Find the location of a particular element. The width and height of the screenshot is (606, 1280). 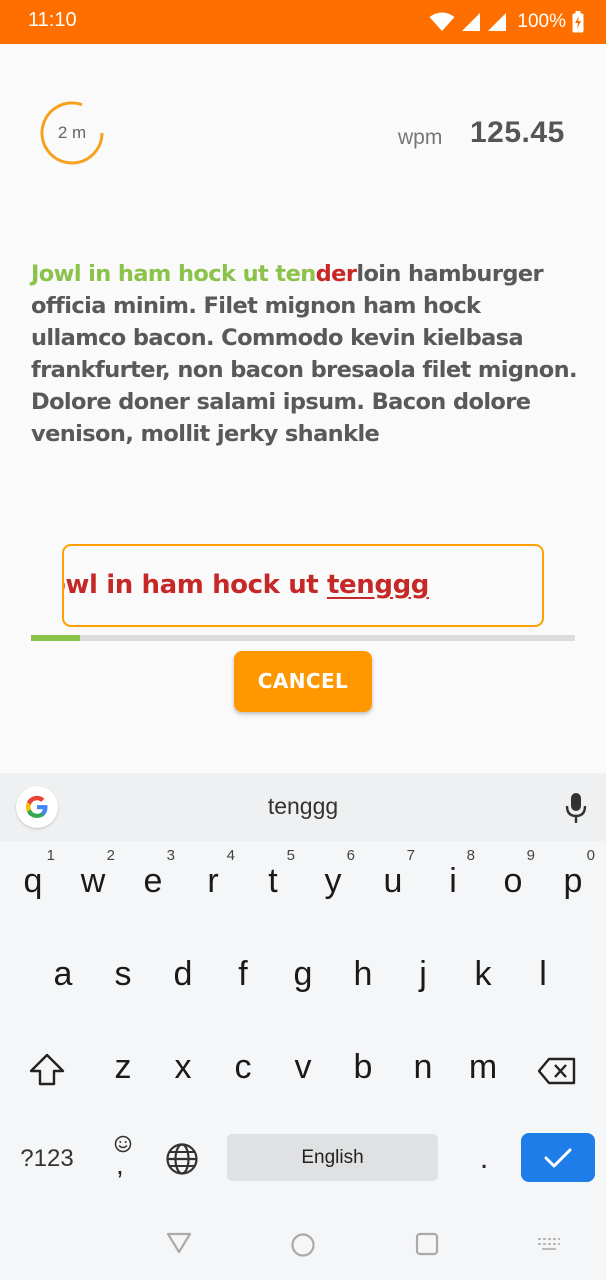

key-f: f is located at coordinates (243, 974).